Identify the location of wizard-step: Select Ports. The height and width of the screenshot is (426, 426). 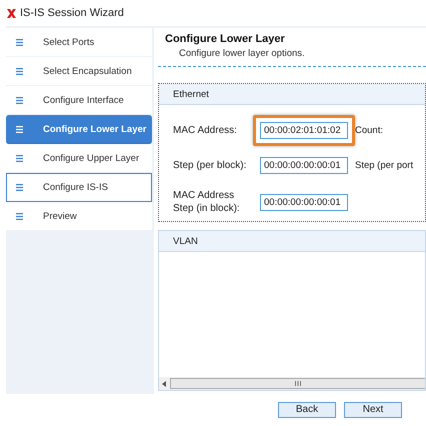
(79, 42).